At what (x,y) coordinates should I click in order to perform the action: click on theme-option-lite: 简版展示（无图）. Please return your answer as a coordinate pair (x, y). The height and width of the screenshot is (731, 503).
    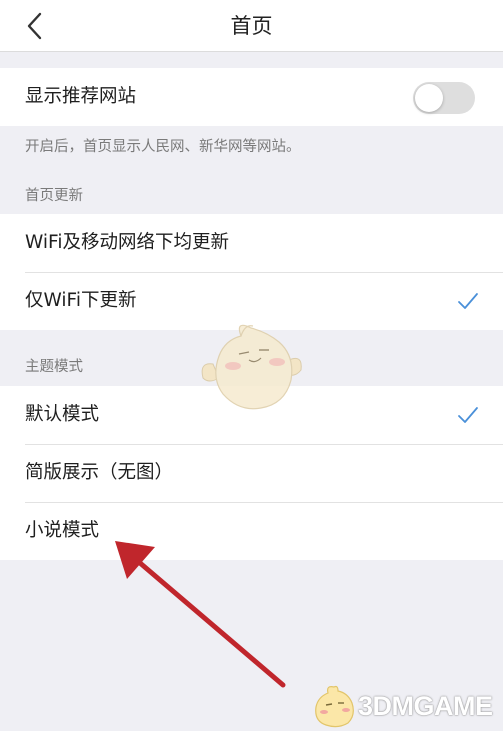
    Looking at the image, I should click on (251, 473).